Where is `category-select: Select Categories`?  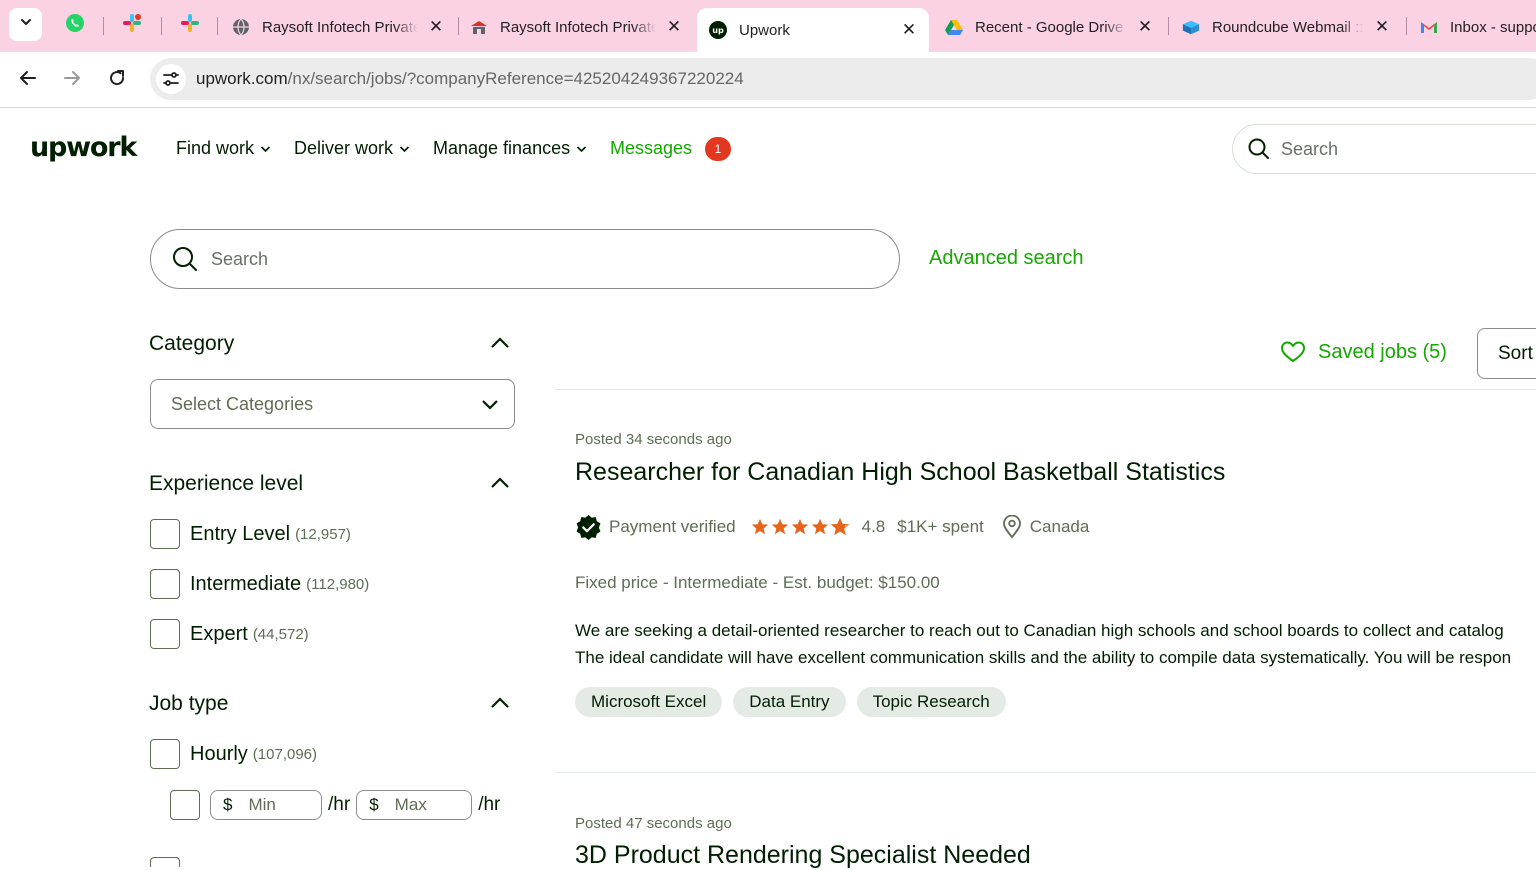 category-select: Select Categories is located at coordinates (332, 404).